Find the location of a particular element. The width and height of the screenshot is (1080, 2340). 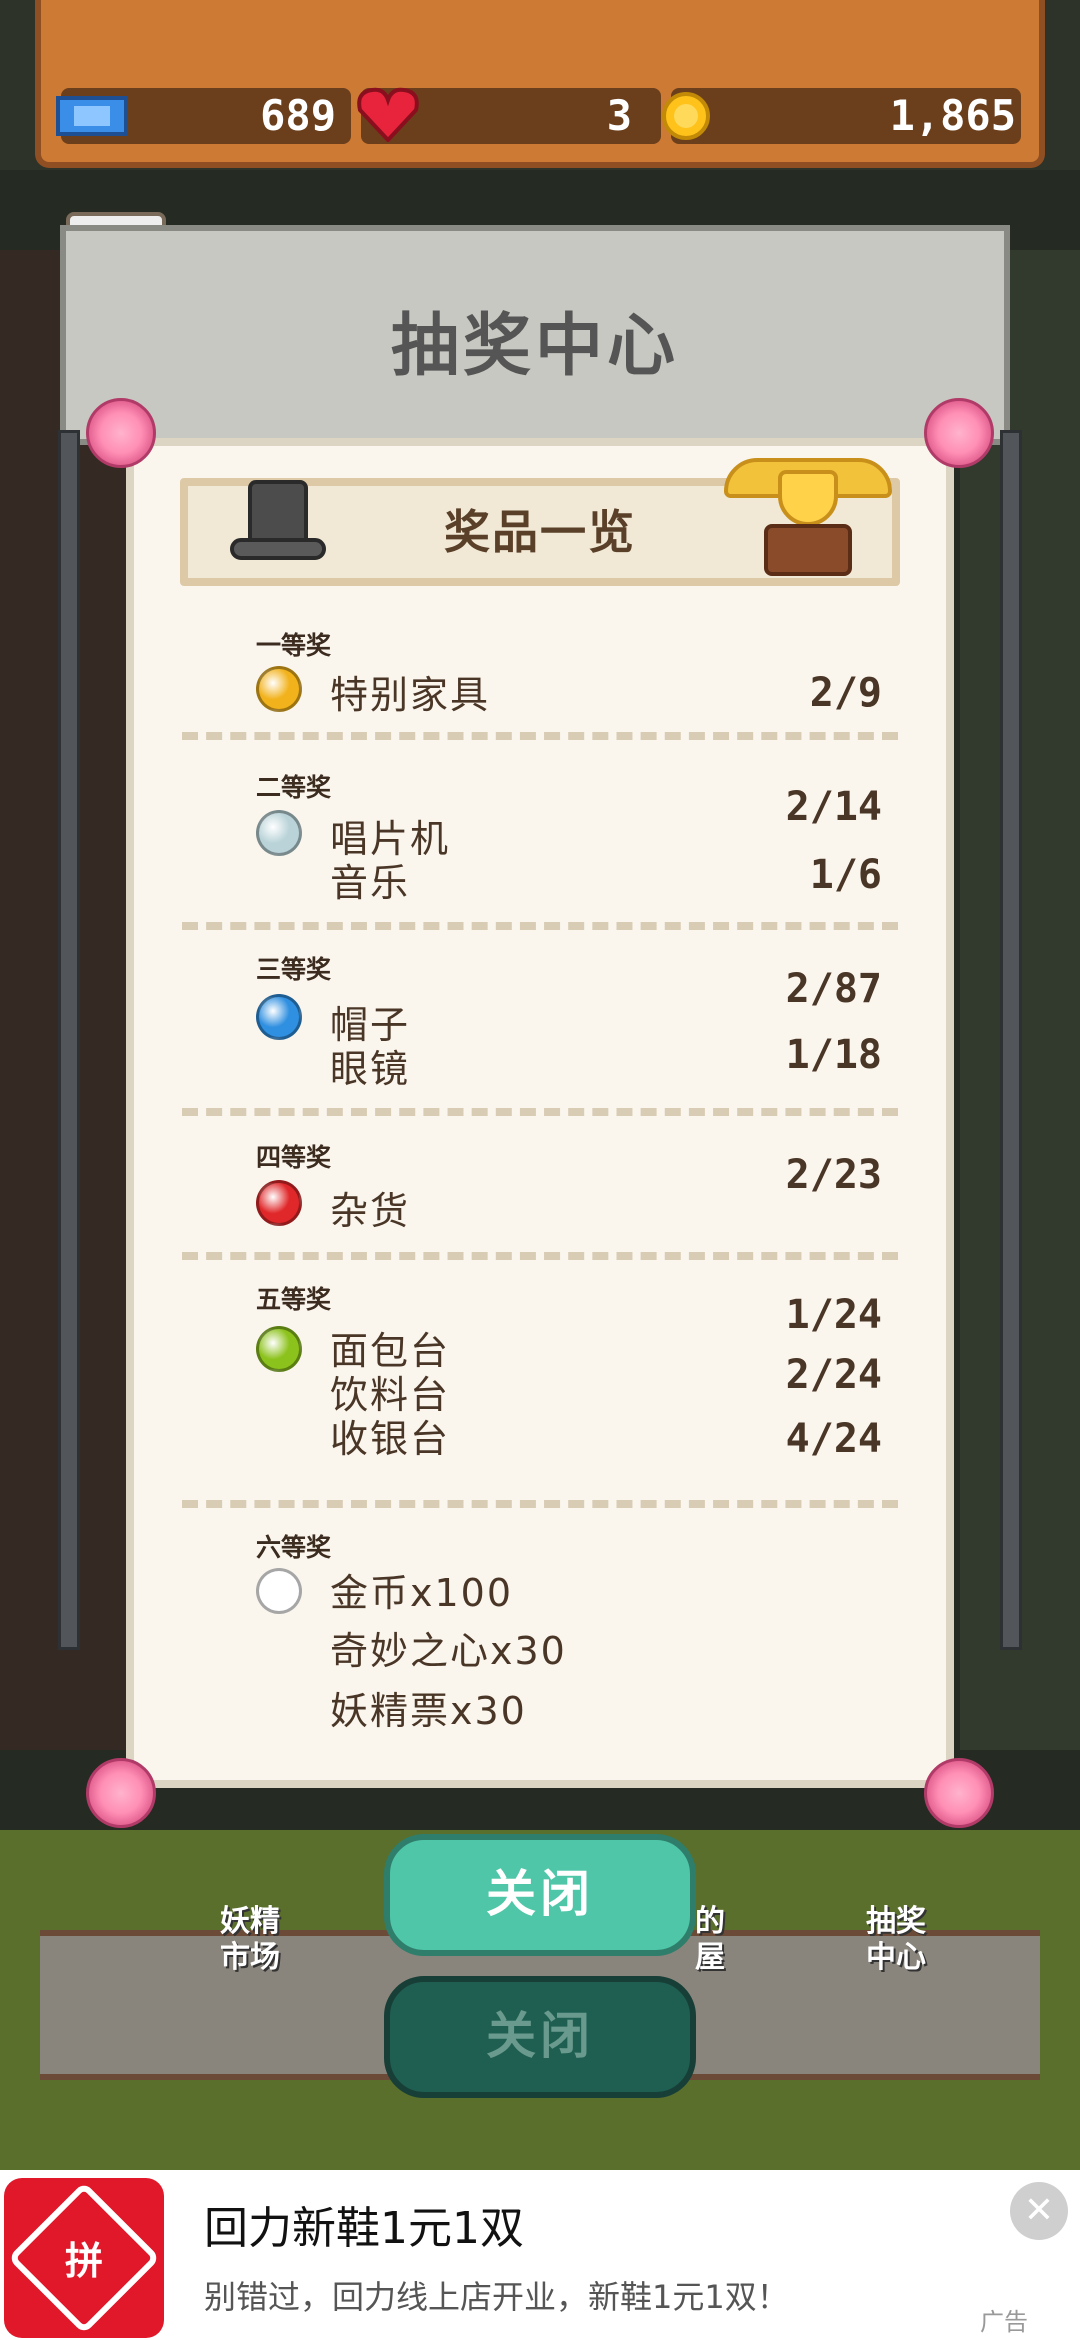

prize-name: 妖精票x30 is located at coordinates (428, 1711).